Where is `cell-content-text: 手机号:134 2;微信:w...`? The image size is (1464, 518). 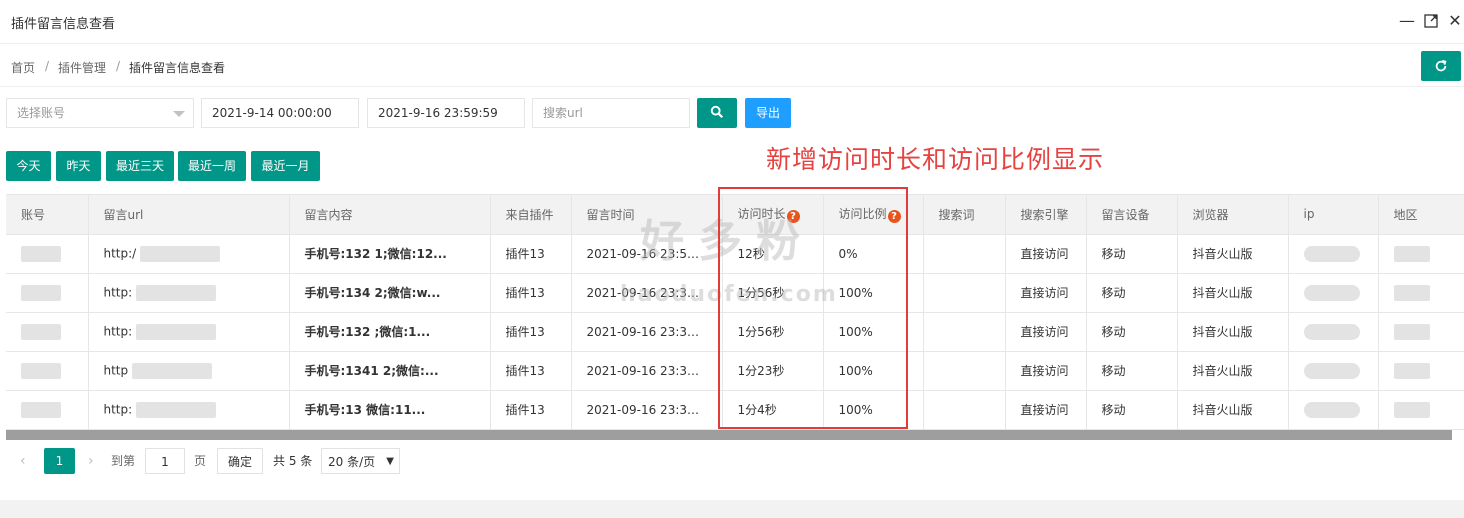
cell-content-text: 手机号:134 2;微信:w... is located at coordinates (372, 293).